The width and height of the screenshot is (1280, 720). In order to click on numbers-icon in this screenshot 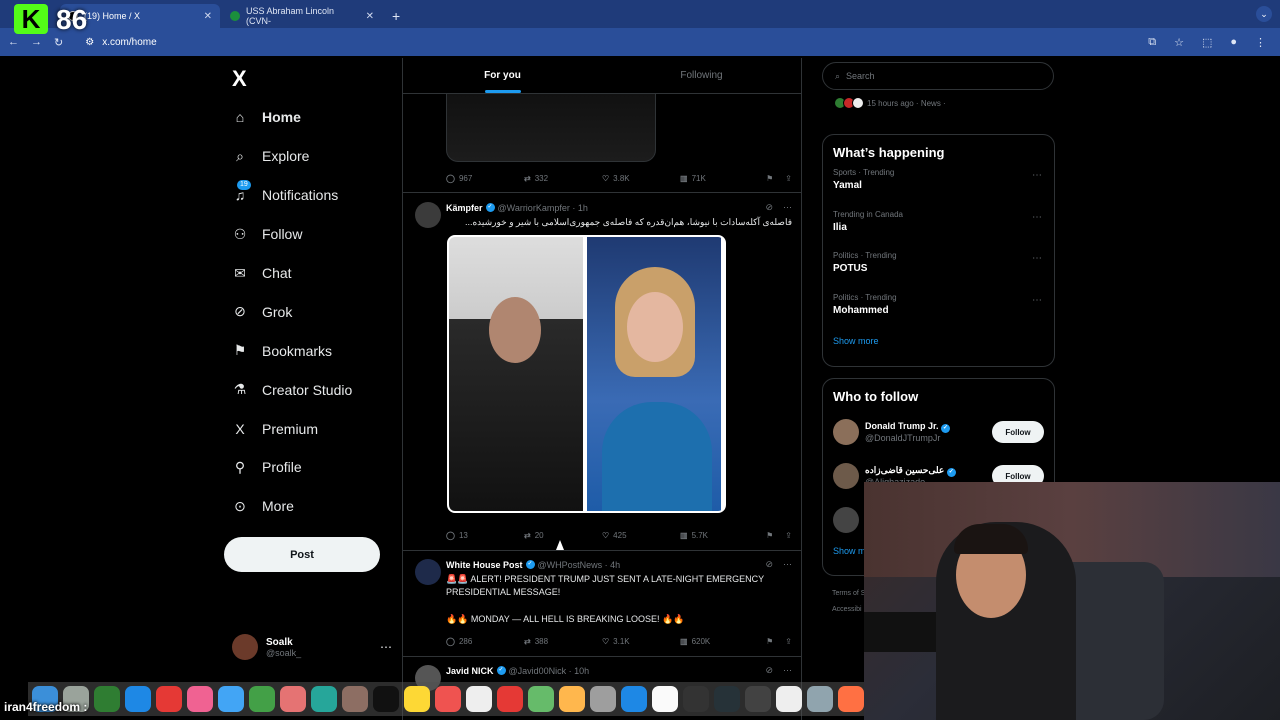, I will do `click(541, 699)`.